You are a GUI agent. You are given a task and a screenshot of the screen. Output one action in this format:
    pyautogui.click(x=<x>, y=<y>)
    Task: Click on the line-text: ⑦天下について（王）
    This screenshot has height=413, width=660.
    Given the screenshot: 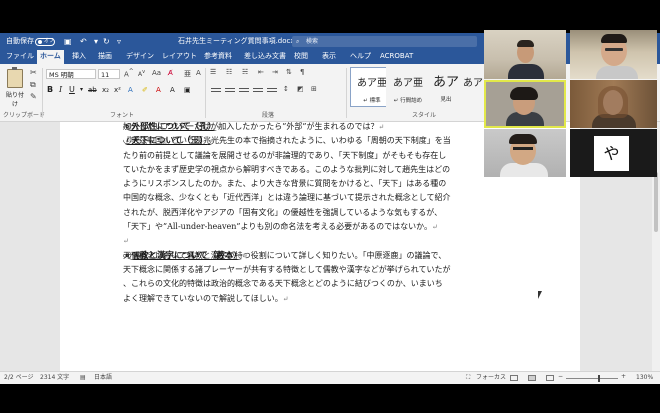 What is the action you would take?
    pyautogui.click(x=165, y=141)
    